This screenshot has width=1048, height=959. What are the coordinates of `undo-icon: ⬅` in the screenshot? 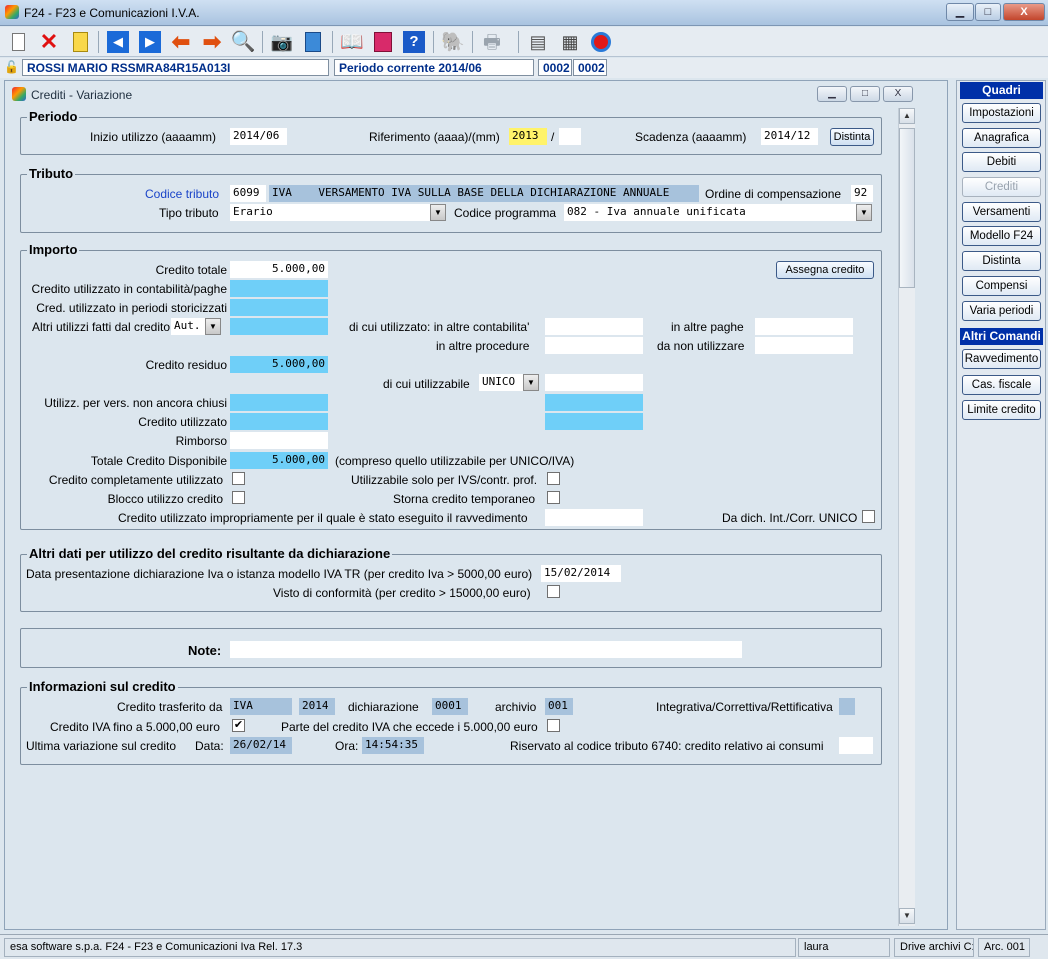 It's located at (181, 42).